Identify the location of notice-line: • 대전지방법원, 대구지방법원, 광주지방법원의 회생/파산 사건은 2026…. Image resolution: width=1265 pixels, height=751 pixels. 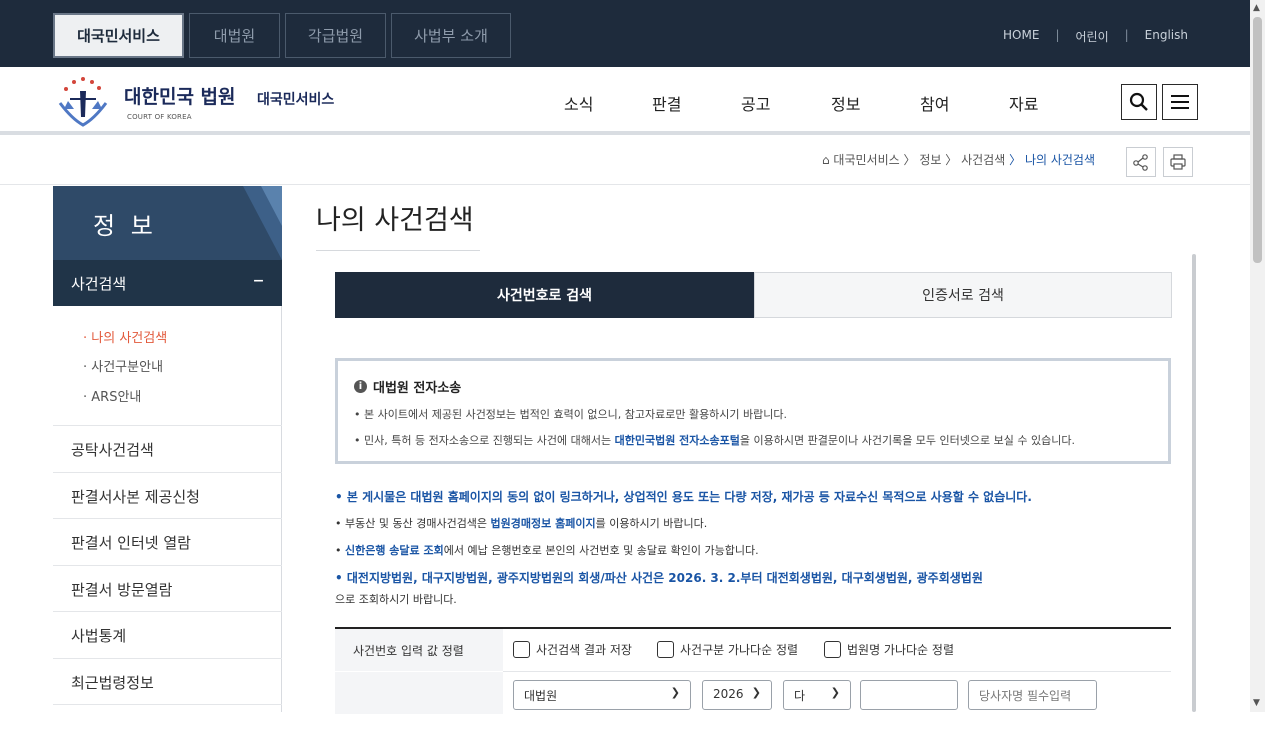
(659, 578).